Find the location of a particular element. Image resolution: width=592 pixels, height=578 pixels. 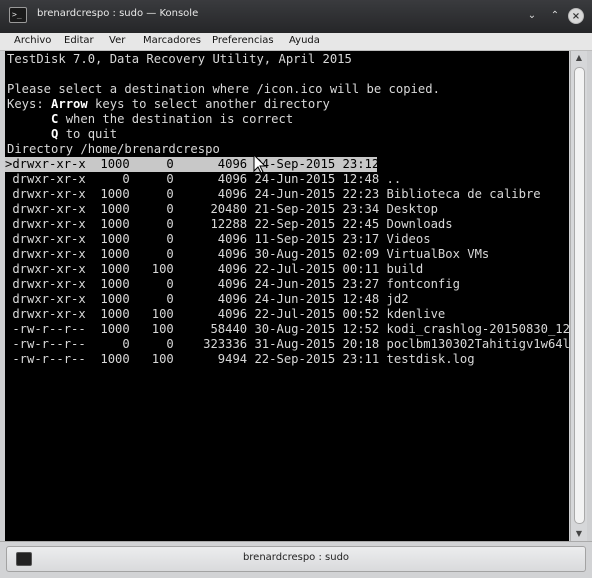

tab-label: brenardcrespo : sudo is located at coordinates (296, 557).